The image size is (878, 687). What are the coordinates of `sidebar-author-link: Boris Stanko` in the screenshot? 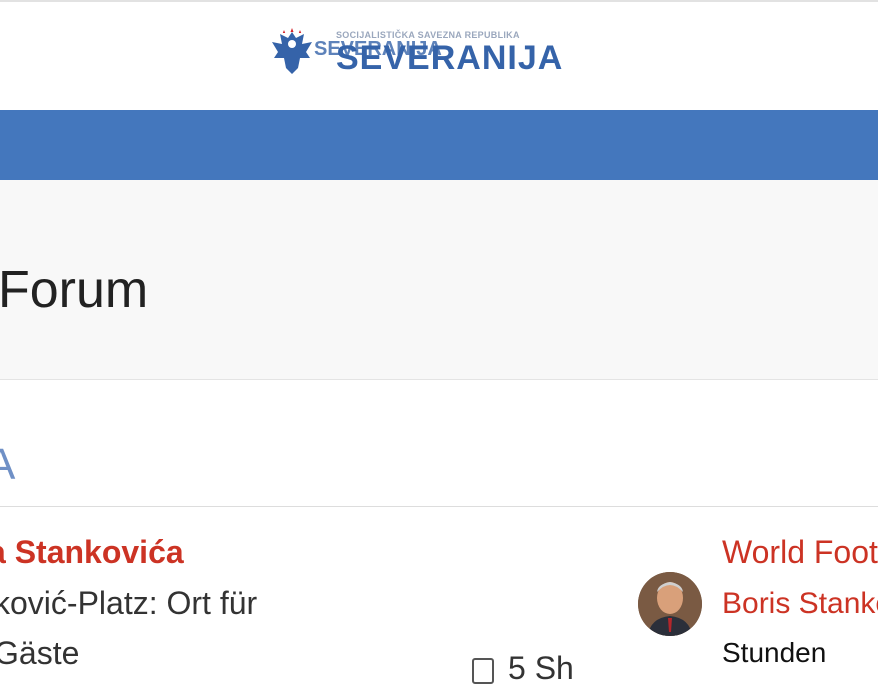 It's located at (800, 604).